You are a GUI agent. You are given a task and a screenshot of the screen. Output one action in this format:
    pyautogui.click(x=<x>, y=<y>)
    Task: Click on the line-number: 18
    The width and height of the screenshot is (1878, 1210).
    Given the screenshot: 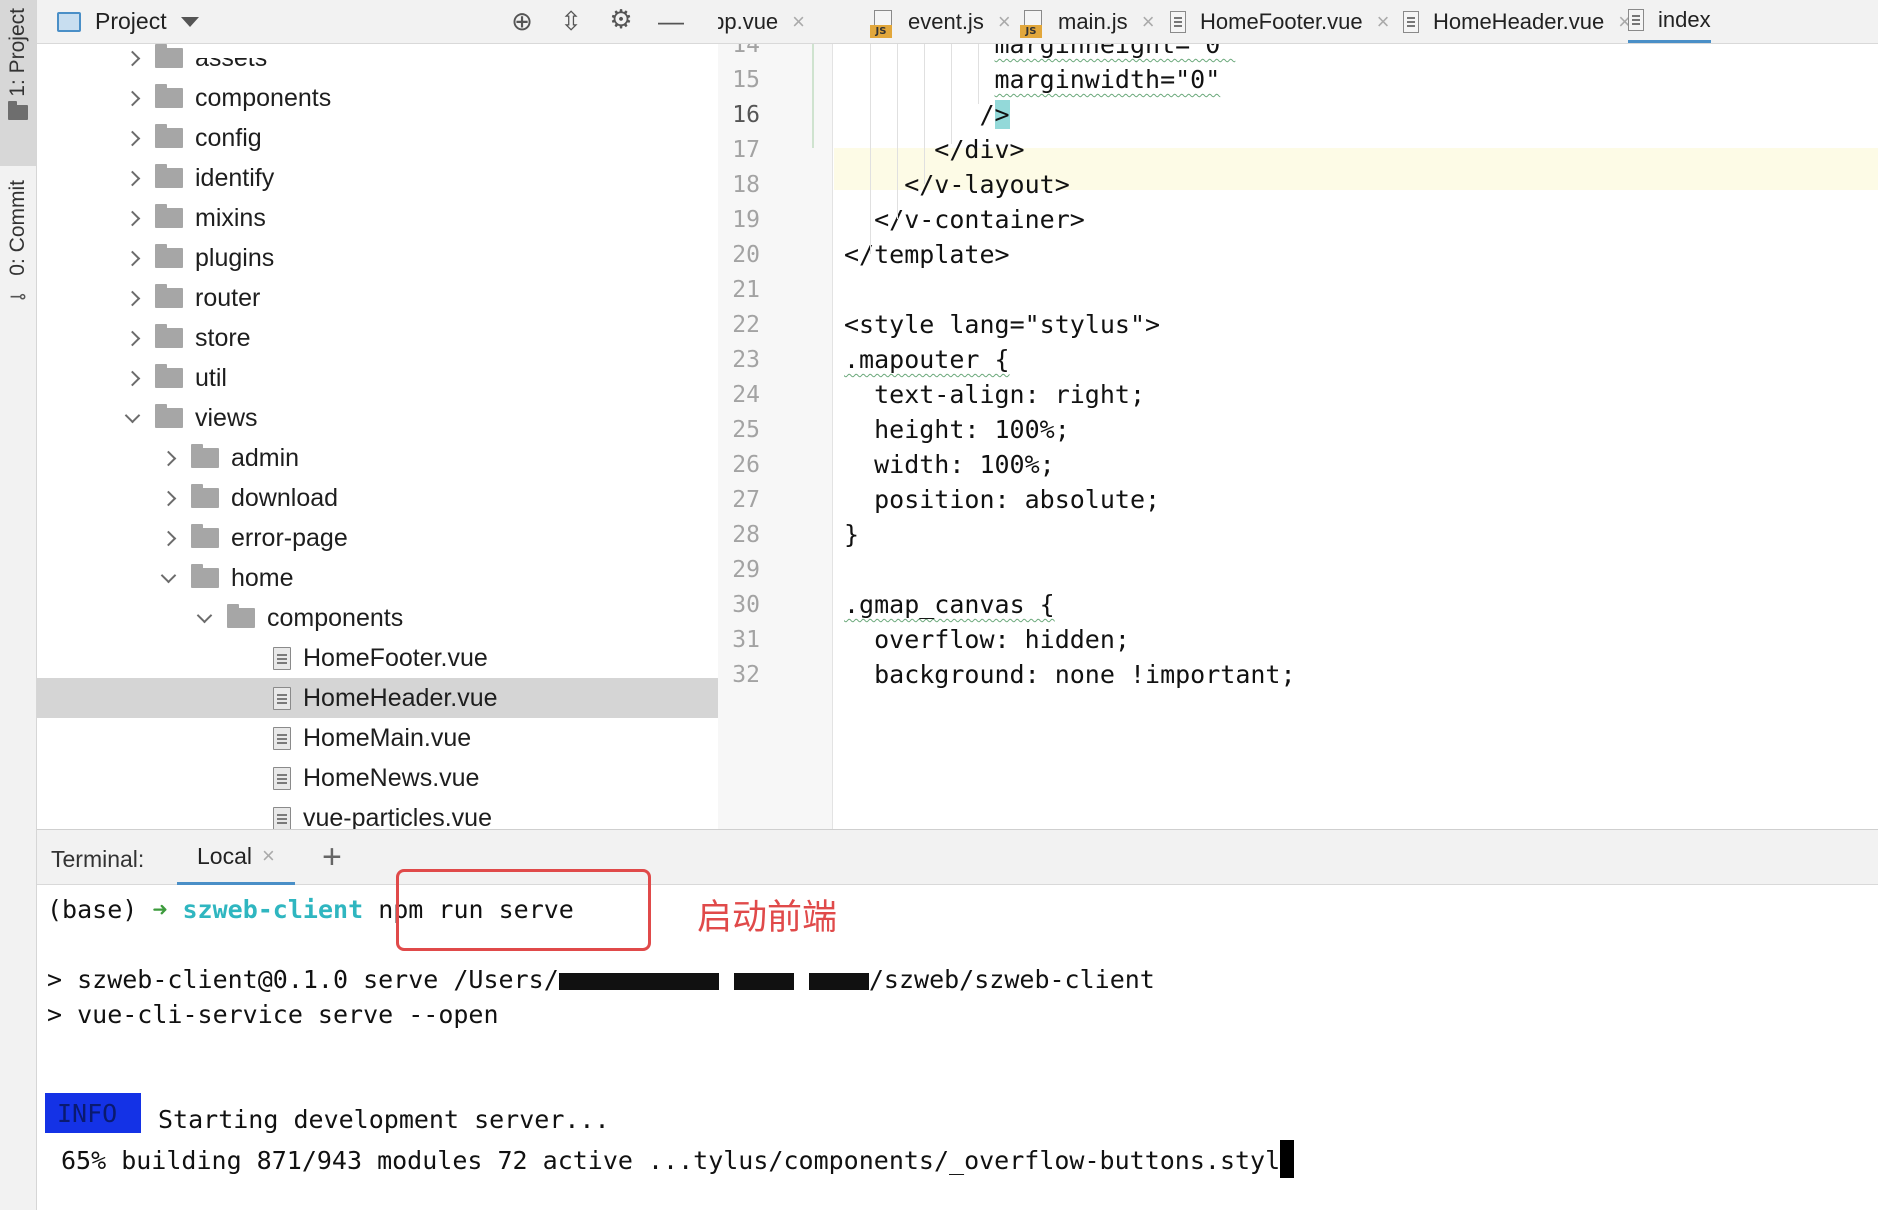 What is the action you would take?
    pyautogui.click(x=746, y=185)
    